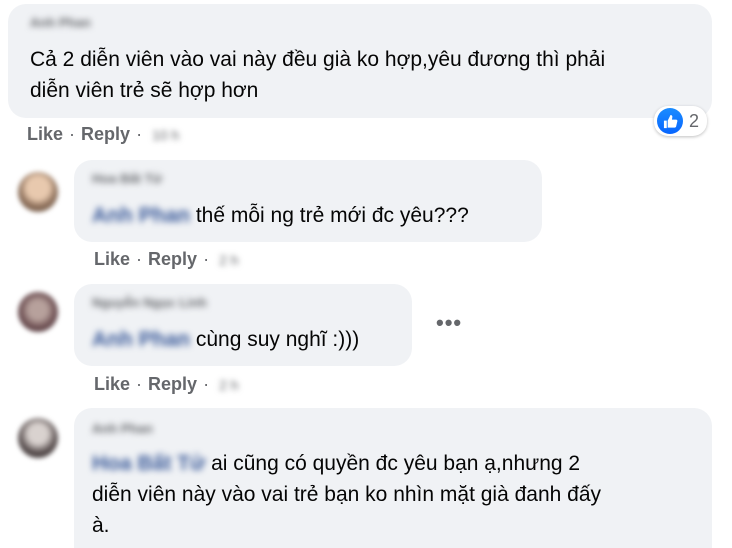 Image resolution: width=732 pixels, height=548 pixels. I want to click on reaction-count-badge: 2, so click(681, 121).